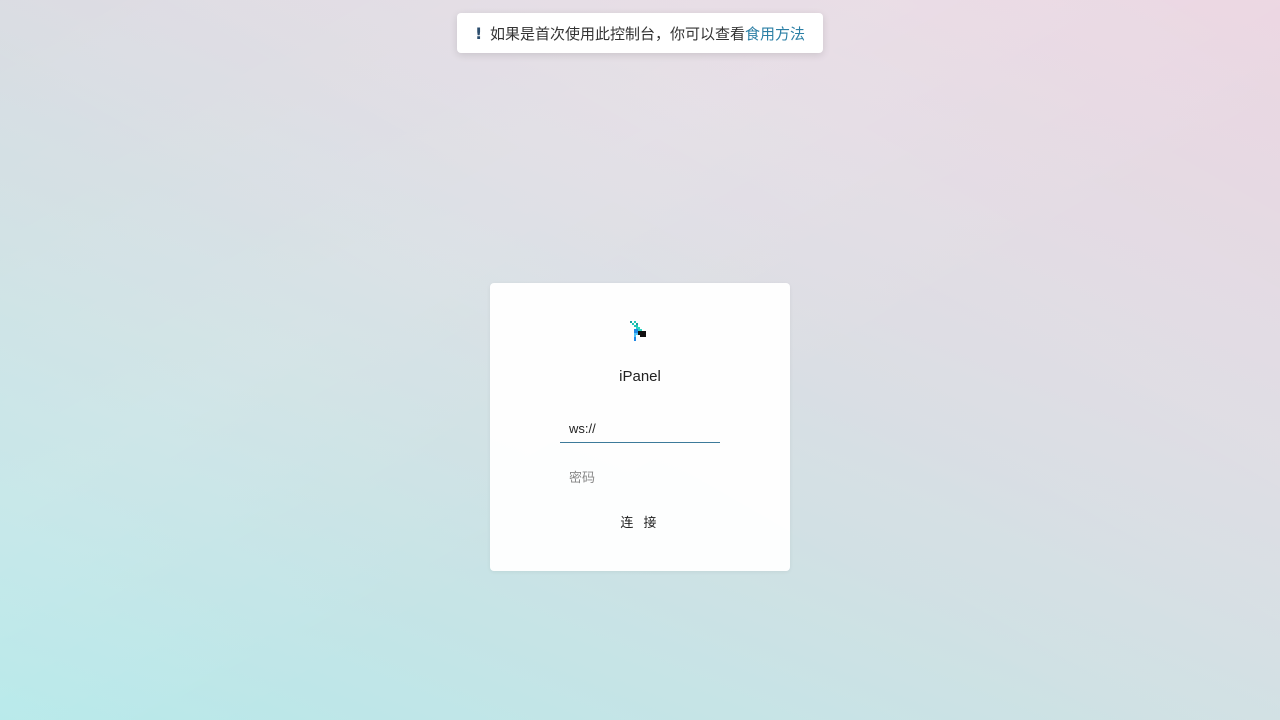 This screenshot has height=720, width=1280. I want to click on app-name: iPanel, so click(640, 376).